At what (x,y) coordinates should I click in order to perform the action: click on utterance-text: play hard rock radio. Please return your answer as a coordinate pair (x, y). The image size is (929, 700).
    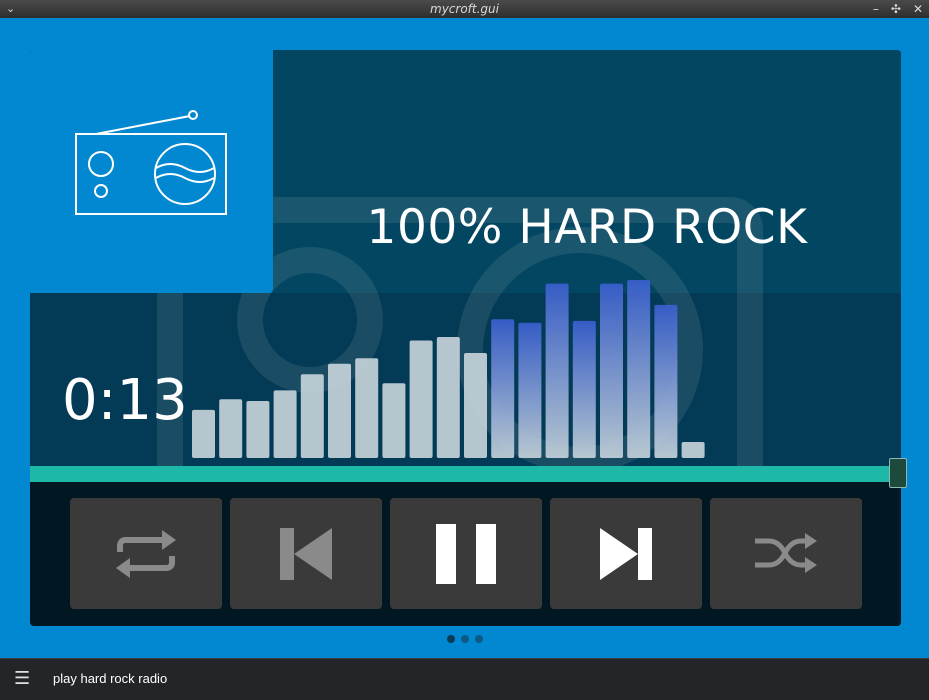
    Looking at the image, I should click on (110, 678).